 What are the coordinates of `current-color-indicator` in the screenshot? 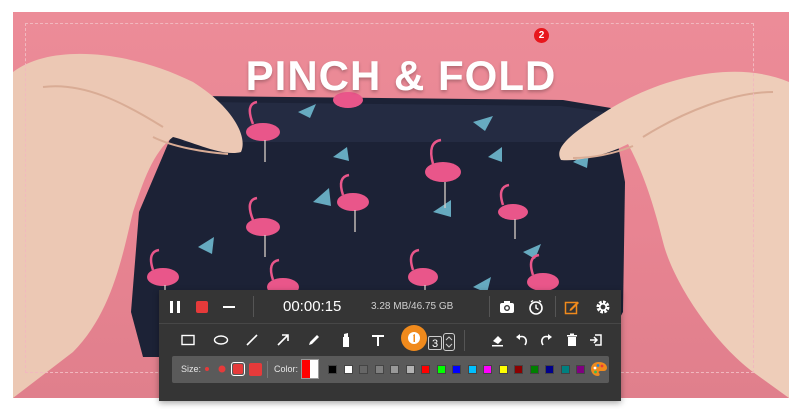 It's located at (310, 369).